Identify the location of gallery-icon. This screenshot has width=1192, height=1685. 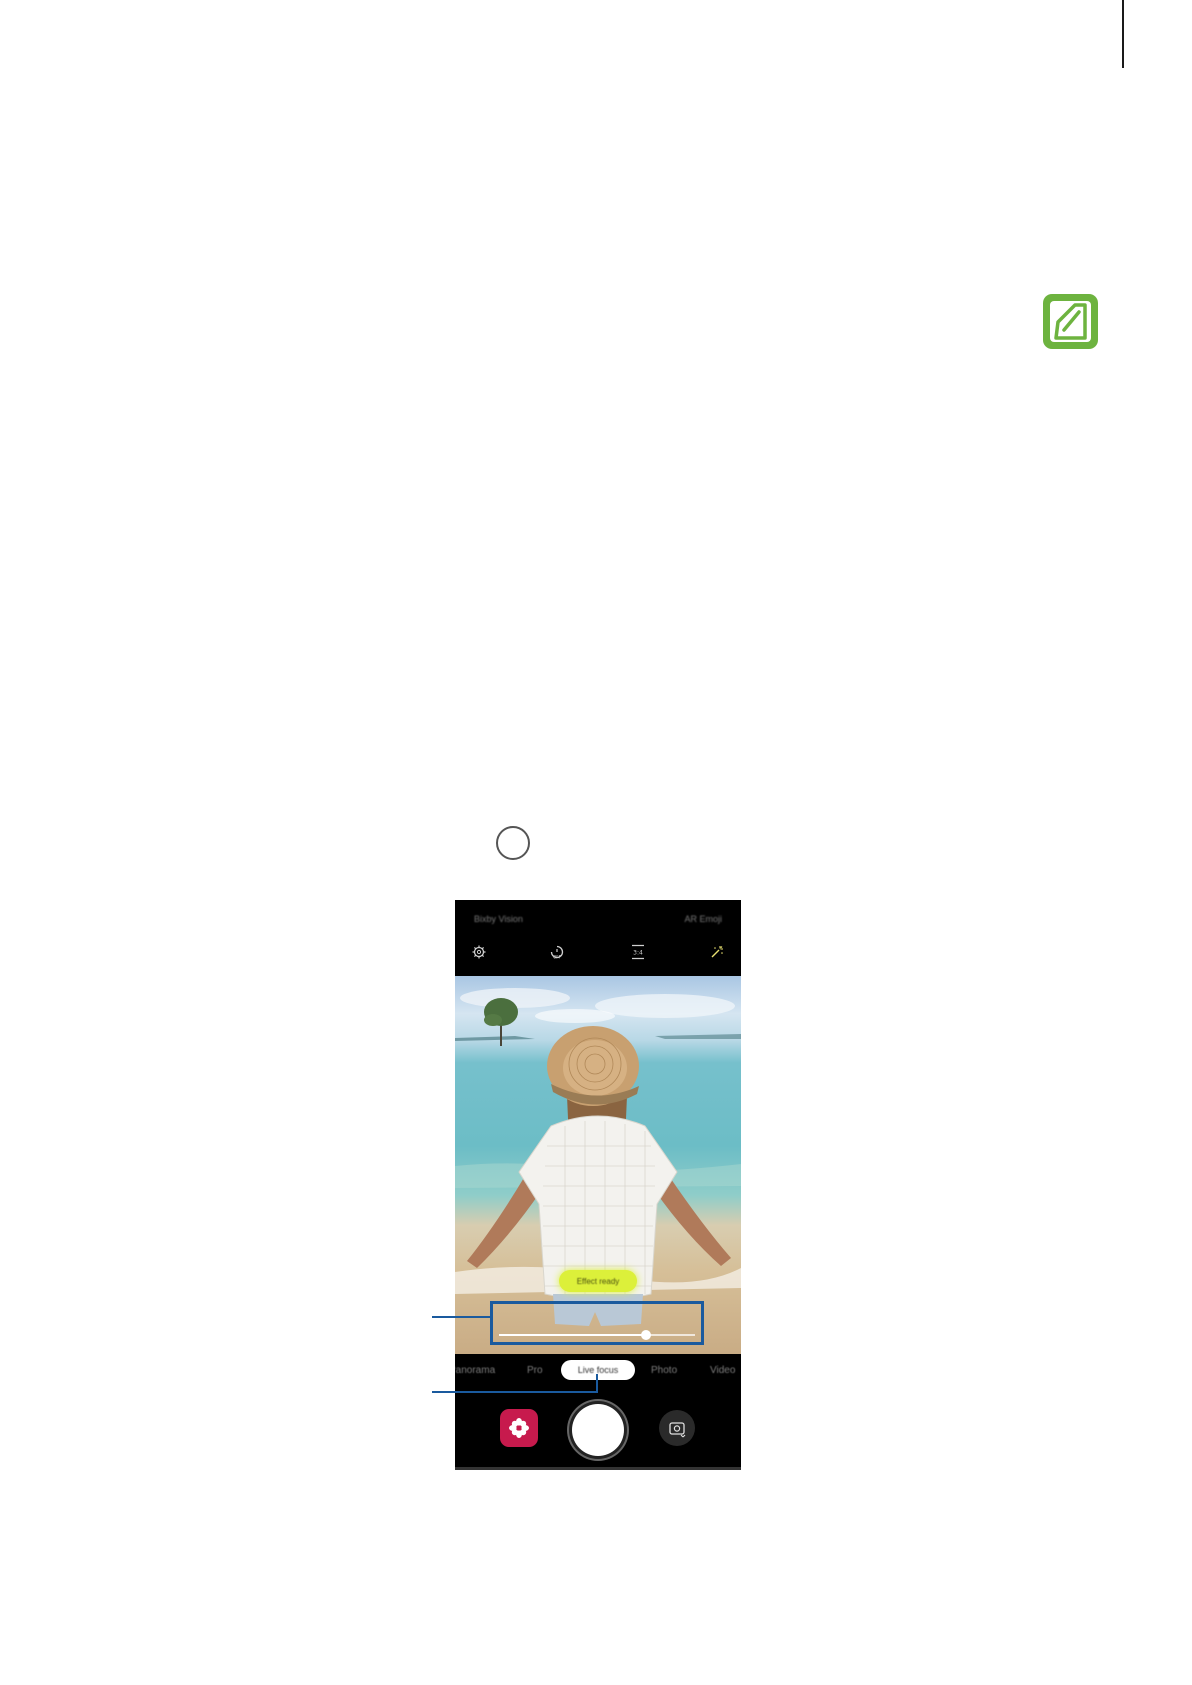
(519, 1428).